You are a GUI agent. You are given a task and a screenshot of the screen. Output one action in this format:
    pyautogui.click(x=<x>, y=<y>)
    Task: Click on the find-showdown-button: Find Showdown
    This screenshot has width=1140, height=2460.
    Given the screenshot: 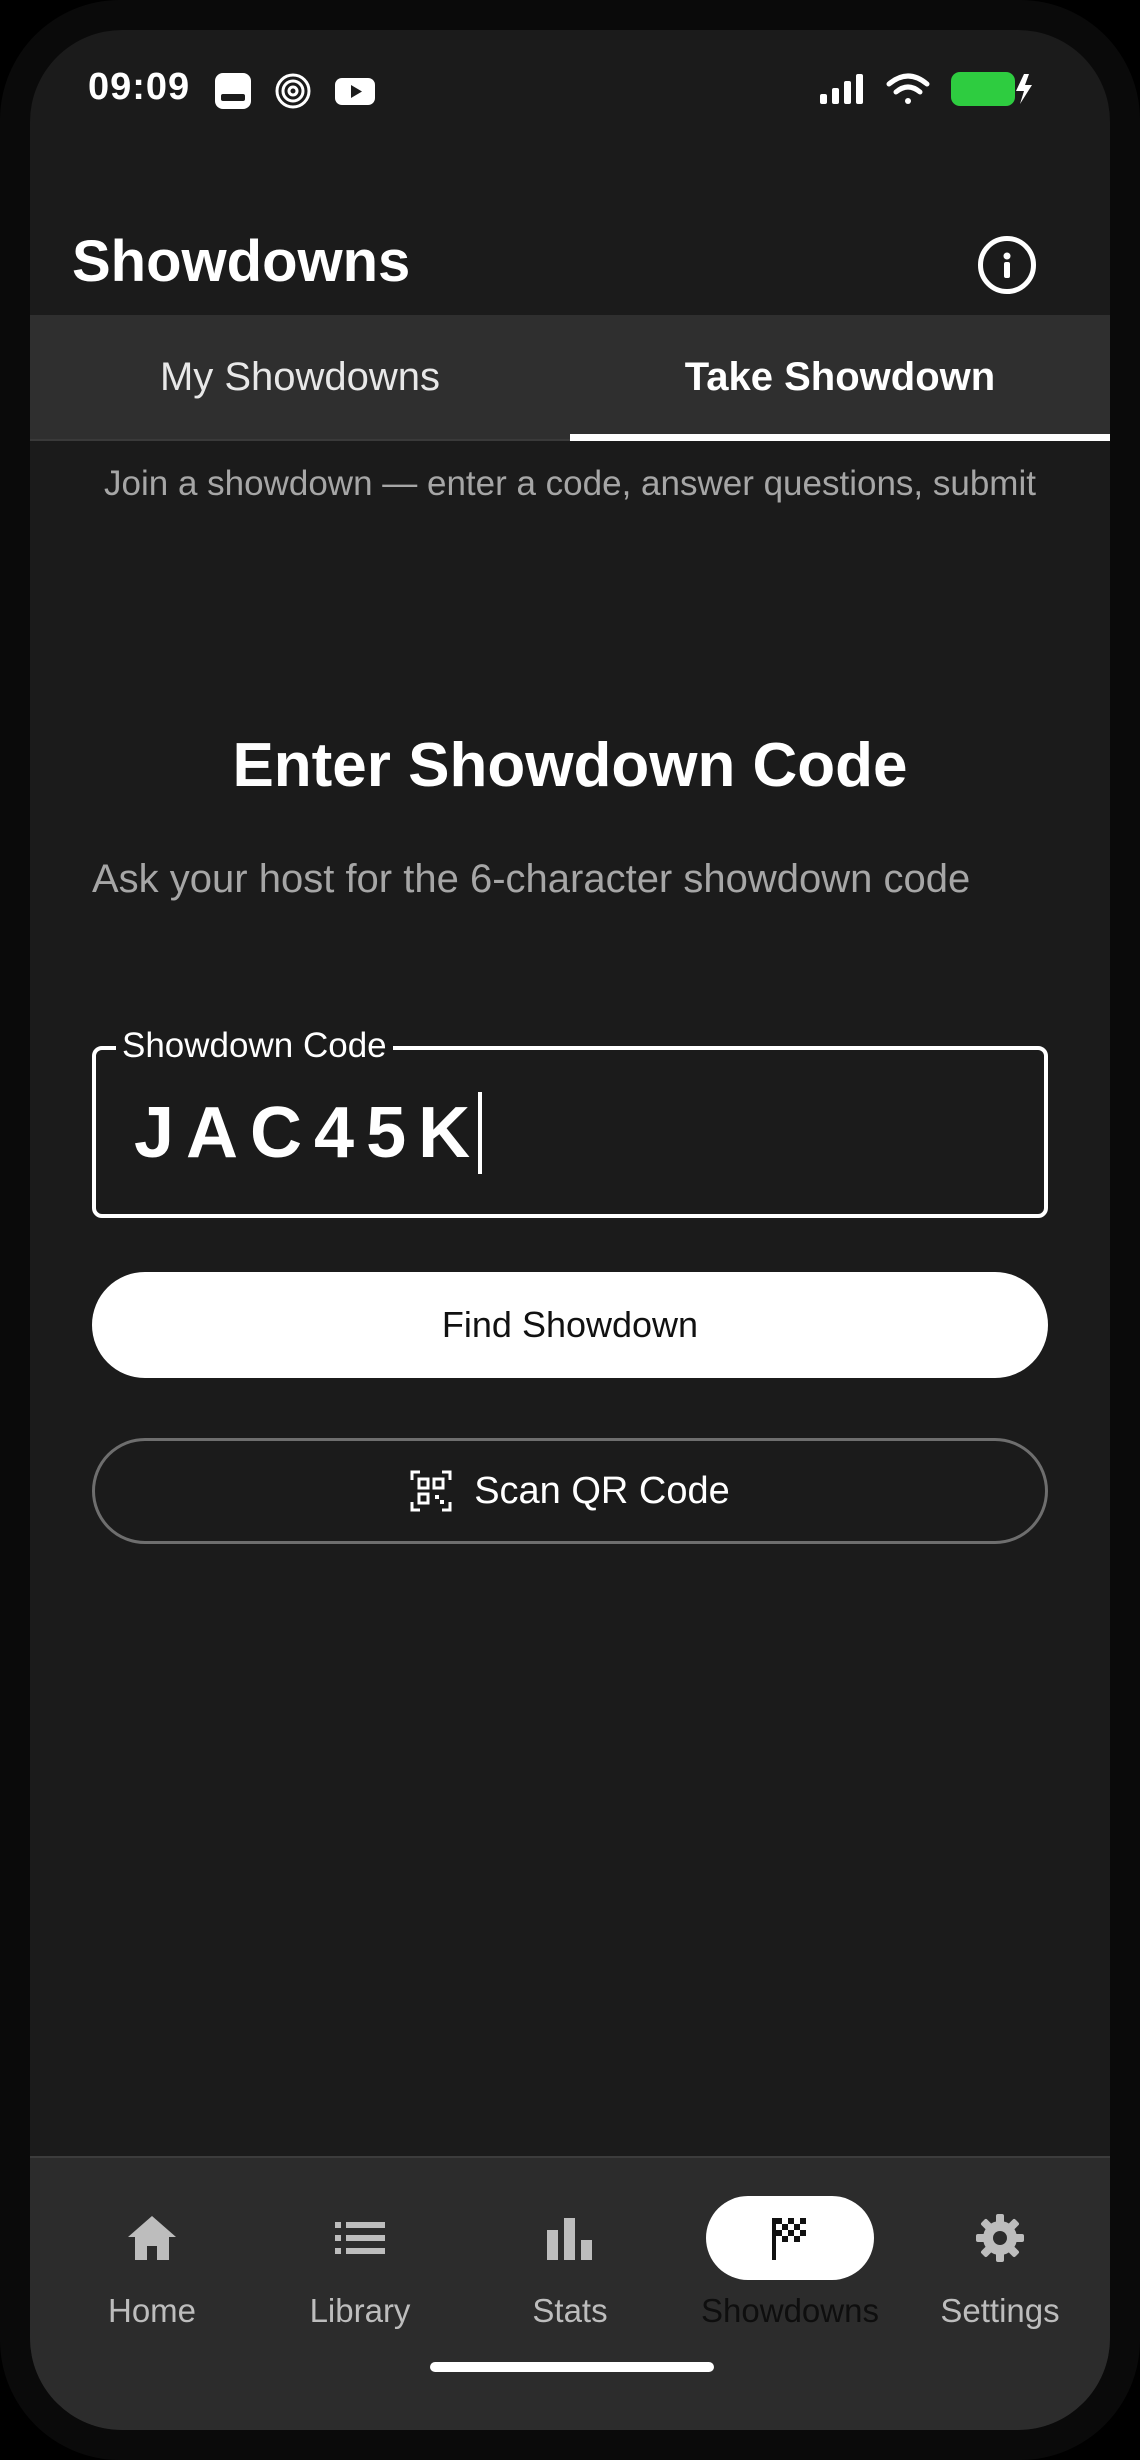 What is the action you would take?
    pyautogui.click(x=570, y=1325)
    